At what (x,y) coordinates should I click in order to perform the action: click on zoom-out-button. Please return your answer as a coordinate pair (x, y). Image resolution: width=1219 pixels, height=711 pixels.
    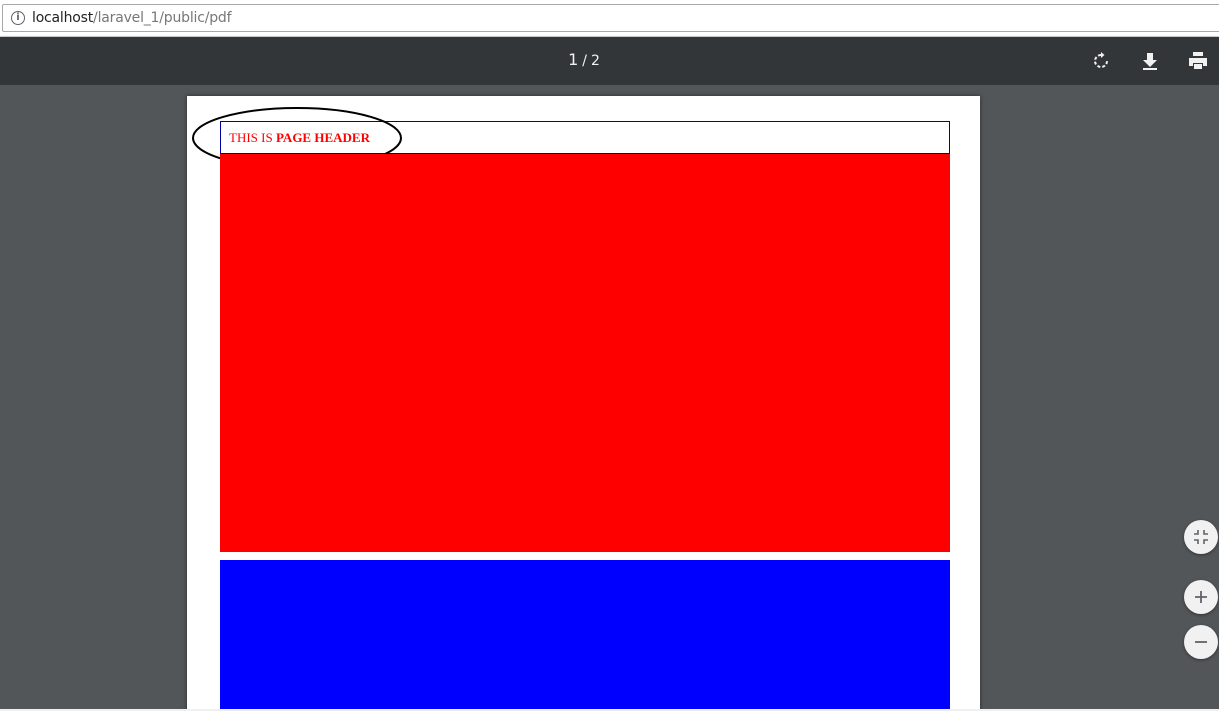
    Looking at the image, I should click on (1201, 642).